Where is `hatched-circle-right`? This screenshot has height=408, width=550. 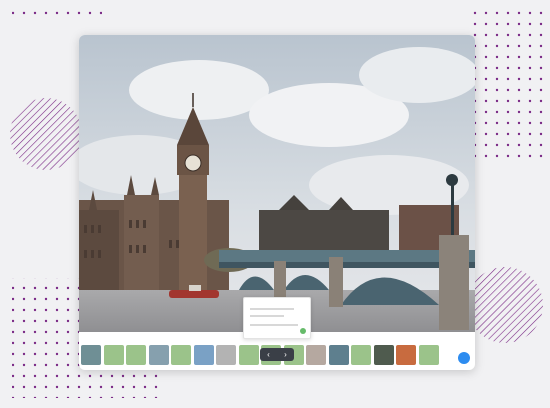 hatched-circle-right is located at coordinates (505, 305).